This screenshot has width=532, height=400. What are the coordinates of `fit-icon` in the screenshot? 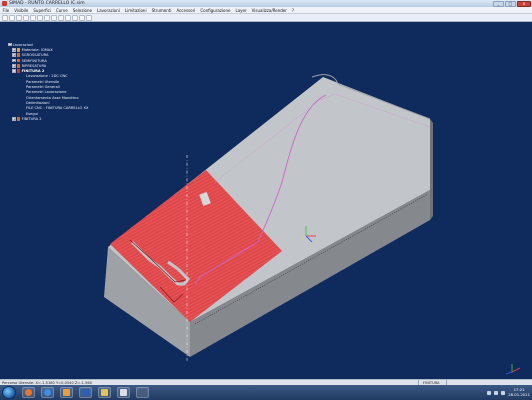 It's located at (68, 17).